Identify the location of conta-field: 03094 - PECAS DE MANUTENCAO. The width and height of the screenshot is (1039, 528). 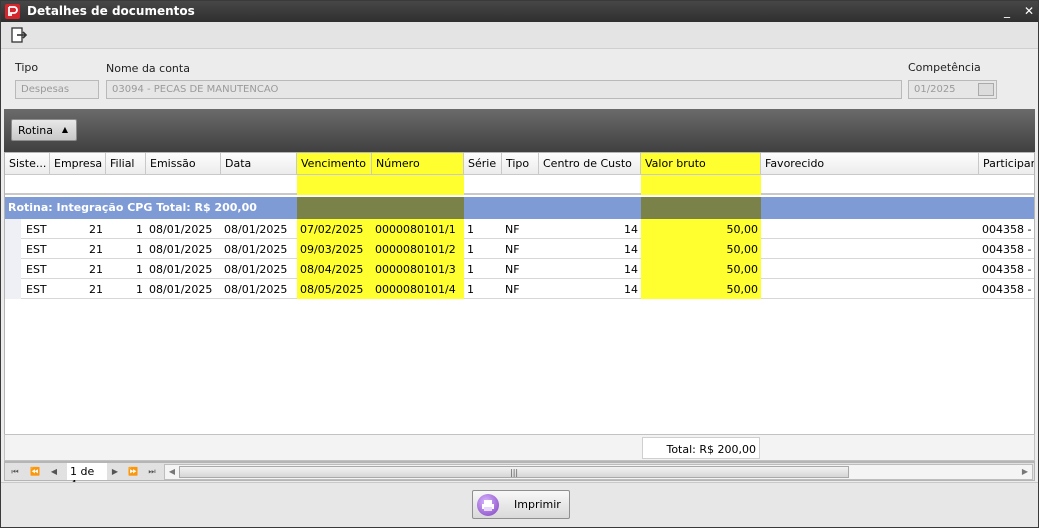
(504, 89).